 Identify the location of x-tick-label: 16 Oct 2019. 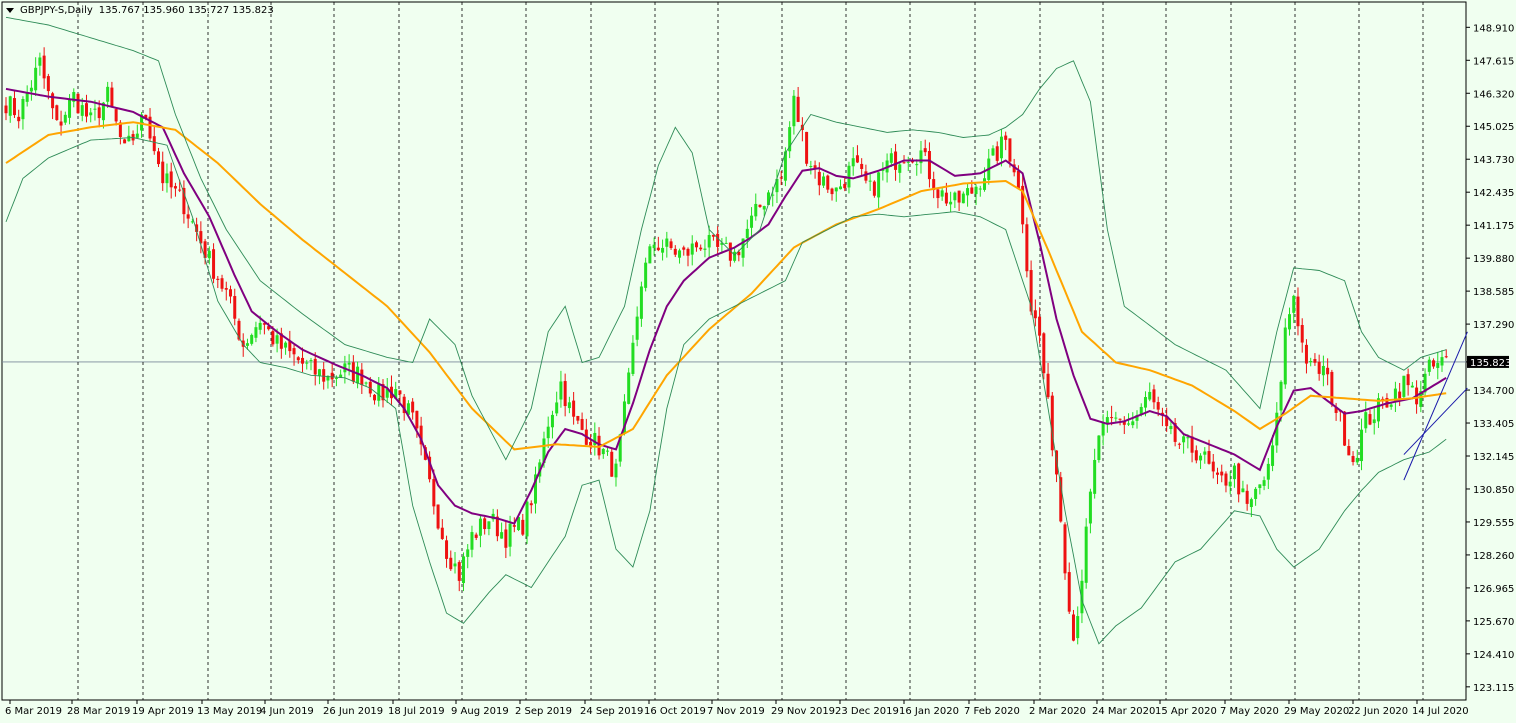
(675, 711).